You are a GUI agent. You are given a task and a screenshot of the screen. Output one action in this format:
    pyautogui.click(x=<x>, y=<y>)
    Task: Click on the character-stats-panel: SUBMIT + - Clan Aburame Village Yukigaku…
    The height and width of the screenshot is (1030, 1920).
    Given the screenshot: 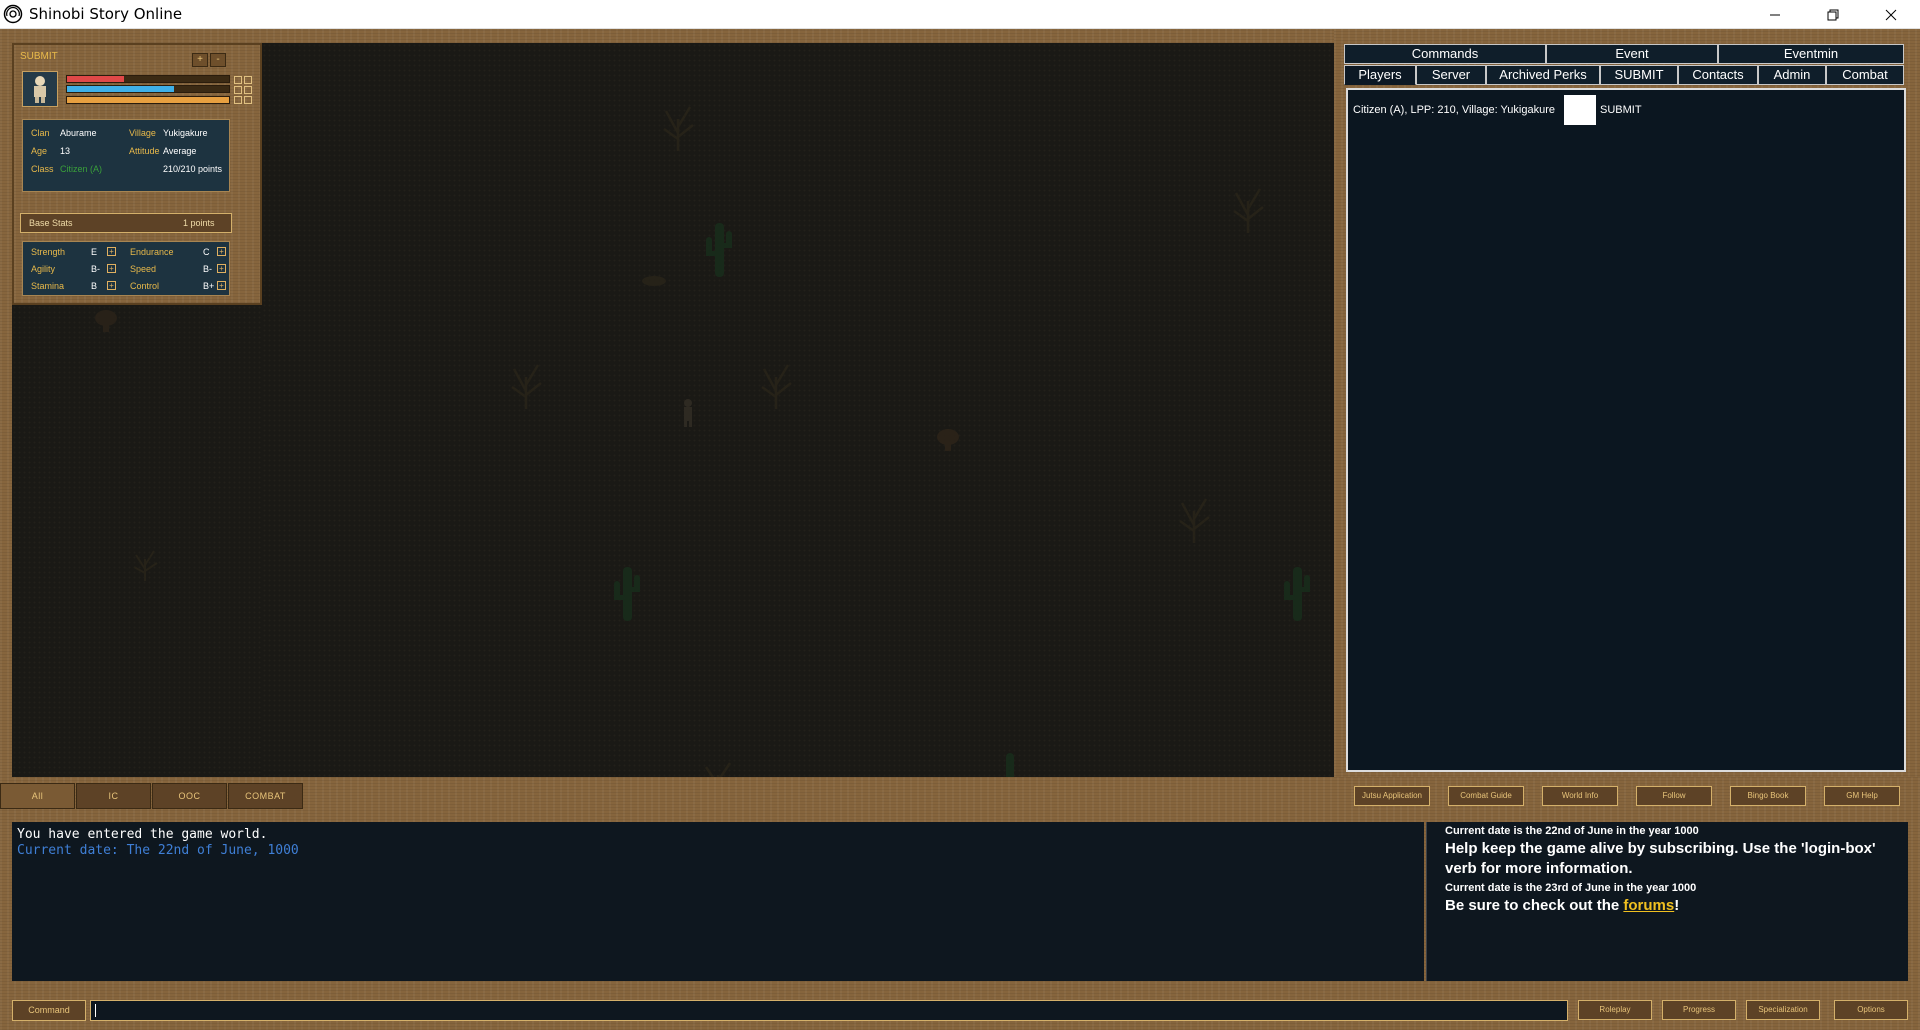 What is the action you would take?
    pyautogui.click(x=137, y=174)
    